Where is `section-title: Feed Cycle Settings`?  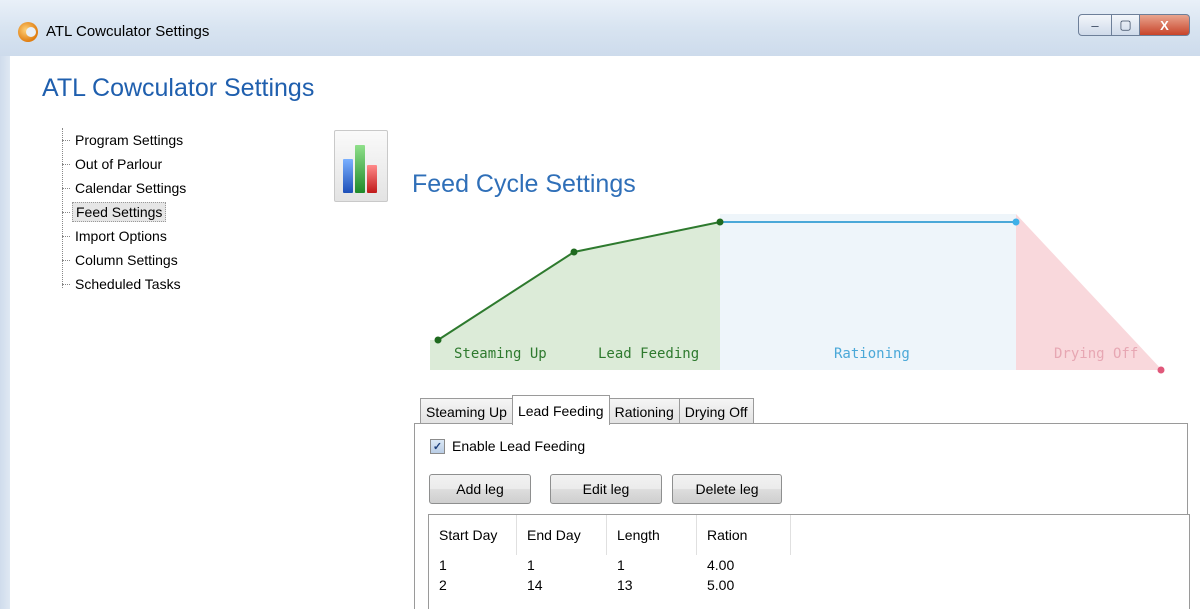 section-title: Feed Cycle Settings is located at coordinates (524, 184).